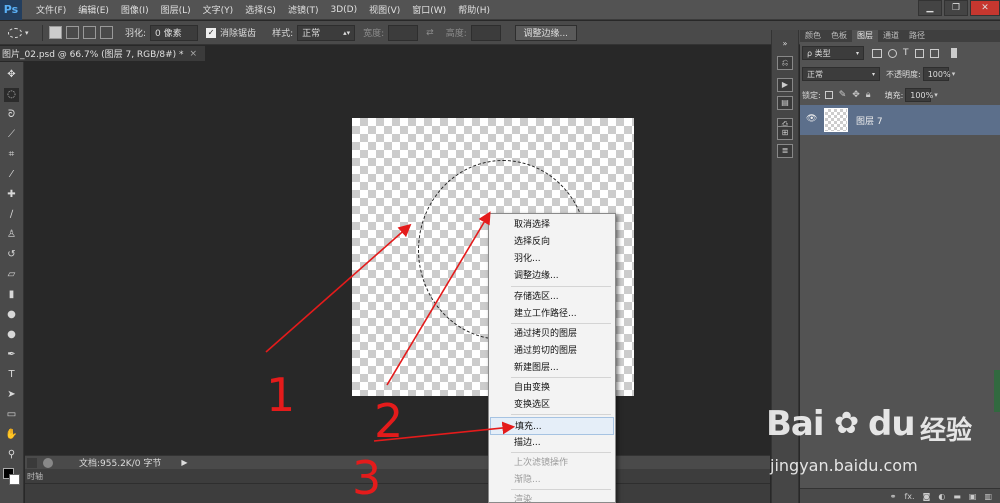 This screenshot has width=1000, height=503. What do you see at coordinates (973, 496) in the screenshot?
I see `new-layer-icon: ▣` at bounding box center [973, 496].